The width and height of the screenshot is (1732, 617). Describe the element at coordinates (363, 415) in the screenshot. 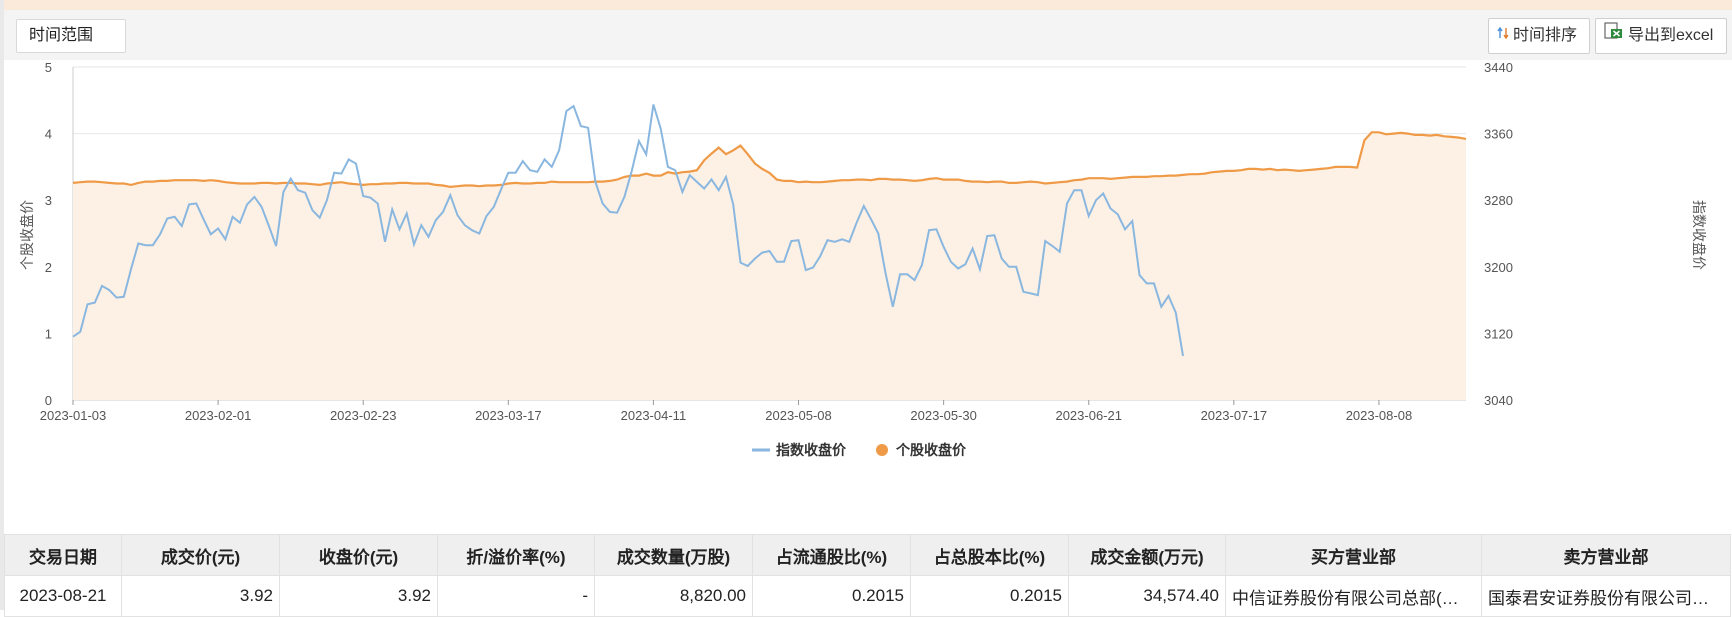

I see `x-tick-label: 2023-02-23` at that location.